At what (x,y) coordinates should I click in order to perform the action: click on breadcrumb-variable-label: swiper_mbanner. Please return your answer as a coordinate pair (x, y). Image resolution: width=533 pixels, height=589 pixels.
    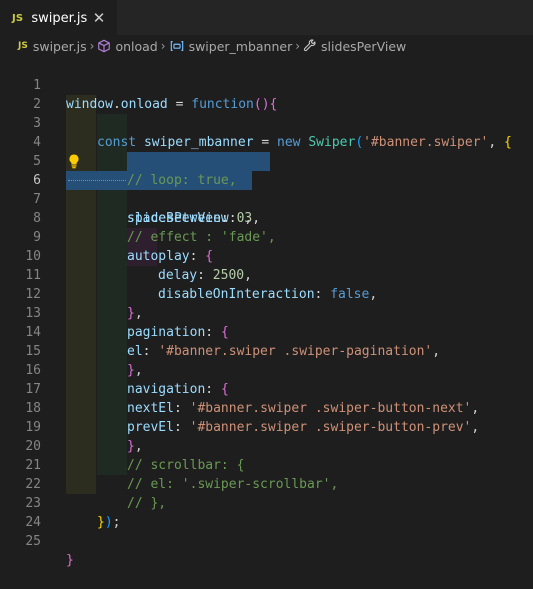
    Looking at the image, I should click on (240, 46).